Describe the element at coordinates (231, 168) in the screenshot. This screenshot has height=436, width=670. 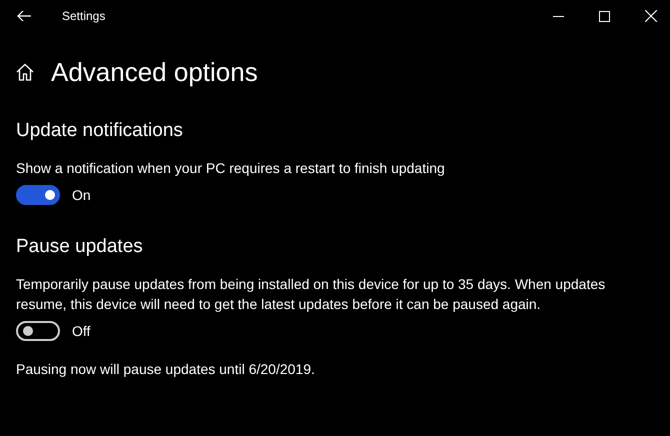
I see `setting-description: Show a notification when your PC requires a restart to finish updating` at that location.